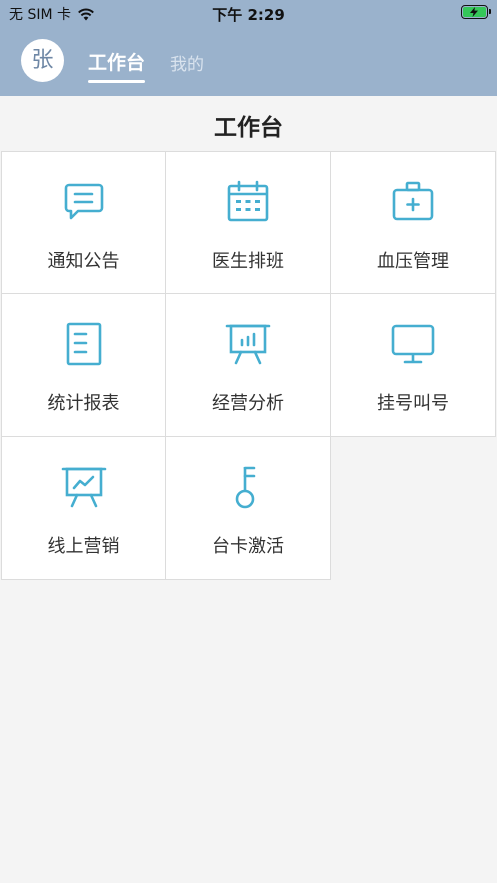 This screenshot has height=883, width=497. Describe the element at coordinates (413, 261) in the screenshot. I see `grid-item-label: 血压管理` at that location.